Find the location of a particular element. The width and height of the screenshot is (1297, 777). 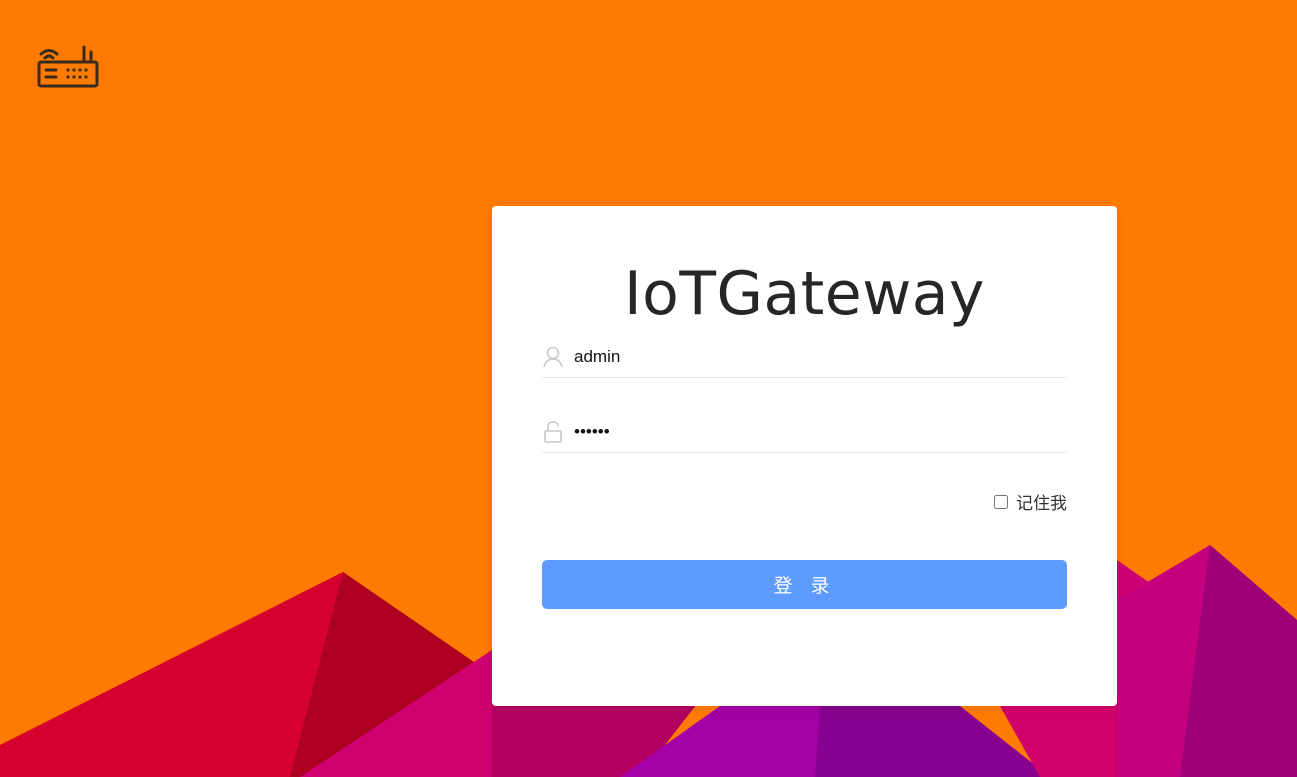

router-icon is located at coordinates (68, 66).